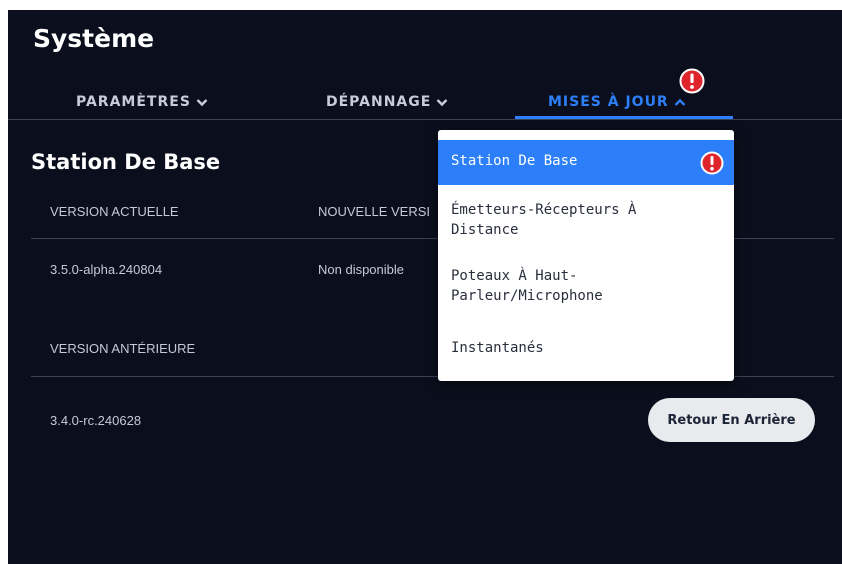  Describe the element at coordinates (586, 162) in the screenshot. I see `dropdown-item-station-de-base: Station De Base` at that location.